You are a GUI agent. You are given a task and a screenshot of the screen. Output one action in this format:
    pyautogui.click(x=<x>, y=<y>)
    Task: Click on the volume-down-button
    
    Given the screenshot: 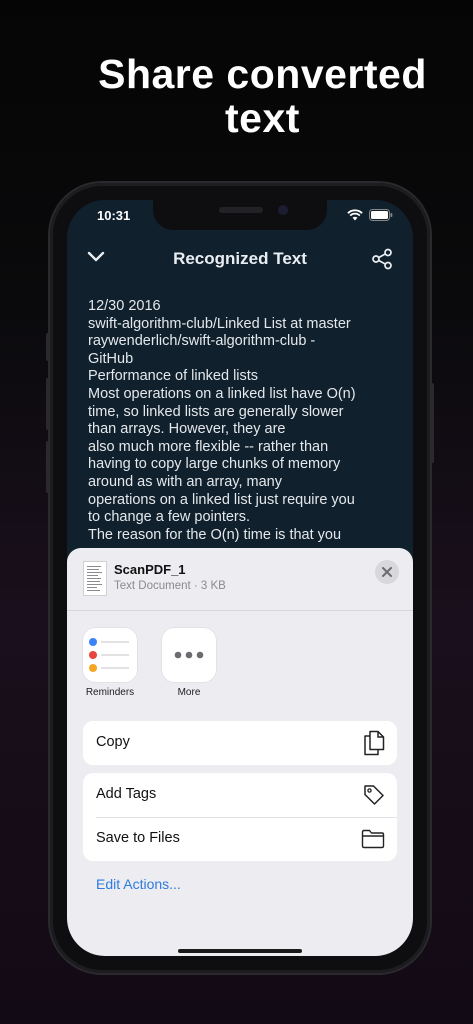 What is the action you would take?
    pyautogui.click(x=48, y=467)
    